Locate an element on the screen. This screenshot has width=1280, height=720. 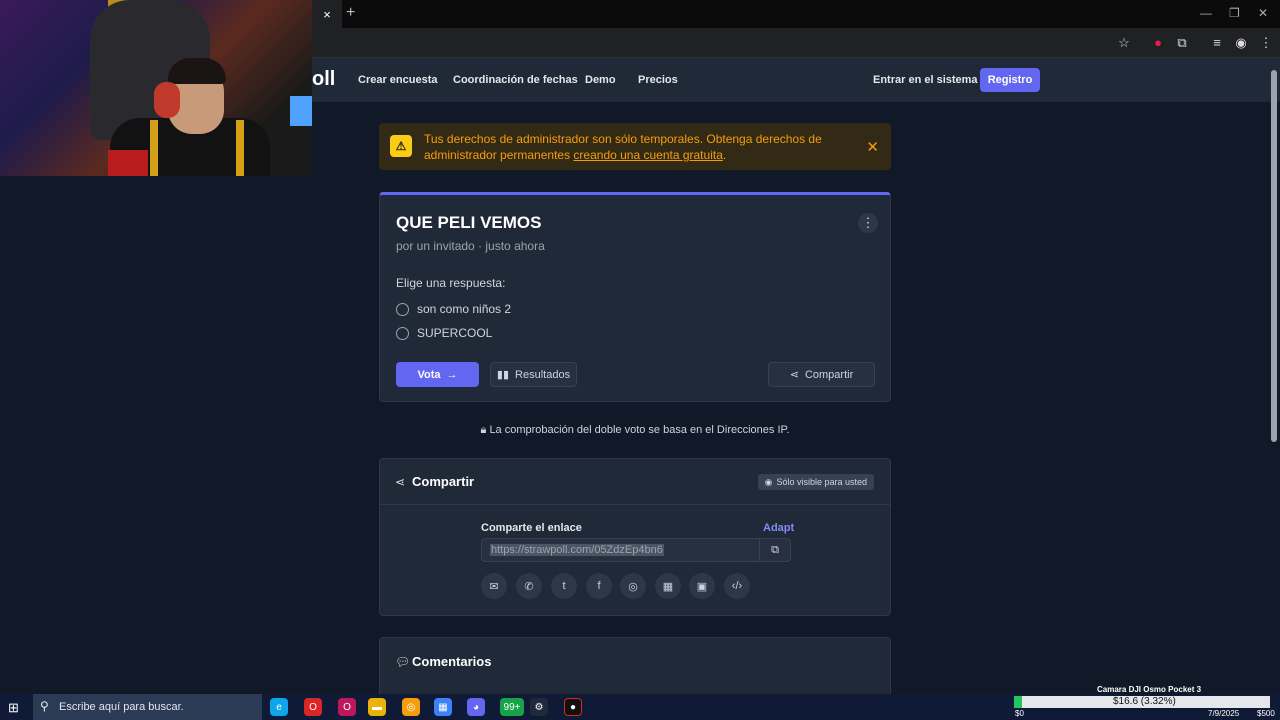
results-label: Resultados is located at coordinates (543, 374).